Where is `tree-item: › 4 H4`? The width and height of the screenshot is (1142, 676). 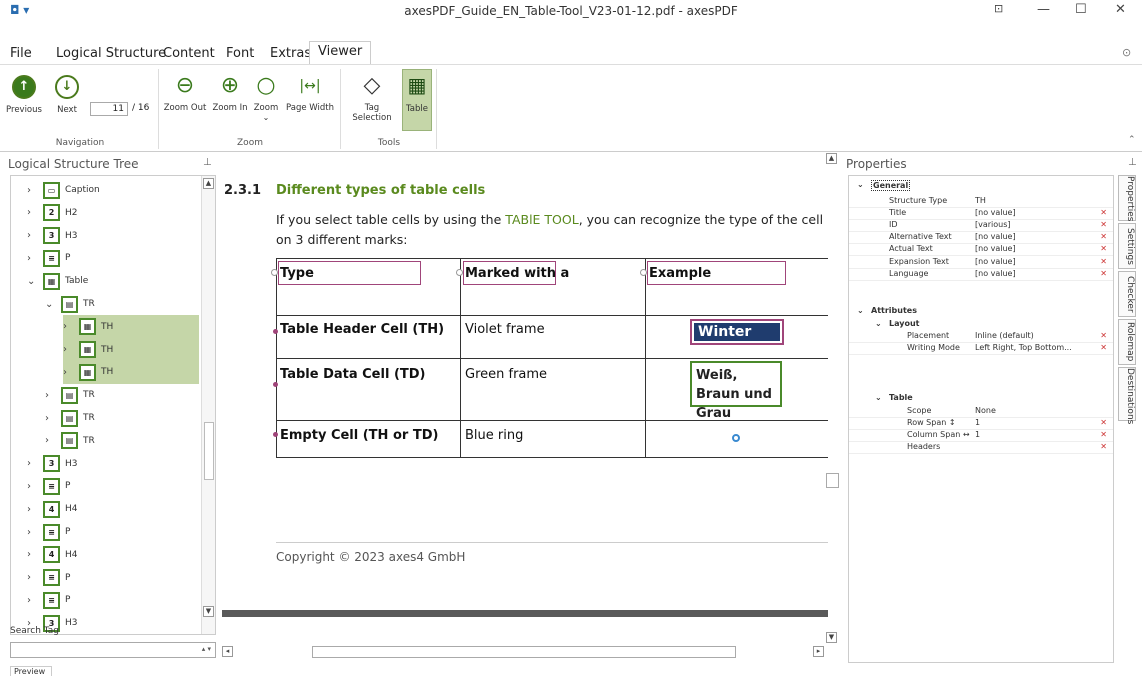
tree-item: › 4 H4 is located at coordinates (113, 509).